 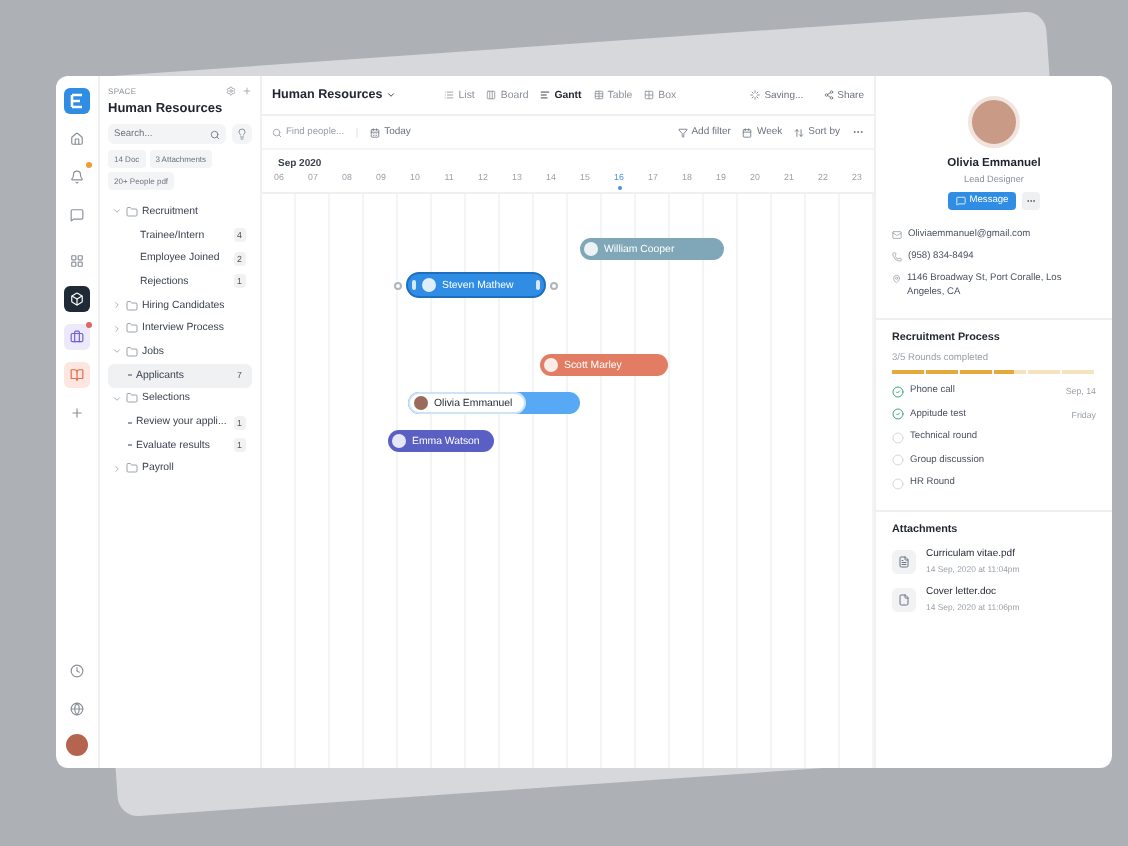 What do you see at coordinates (649, 95) in the screenshot?
I see `grid-icon` at bounding box center [649, 95].